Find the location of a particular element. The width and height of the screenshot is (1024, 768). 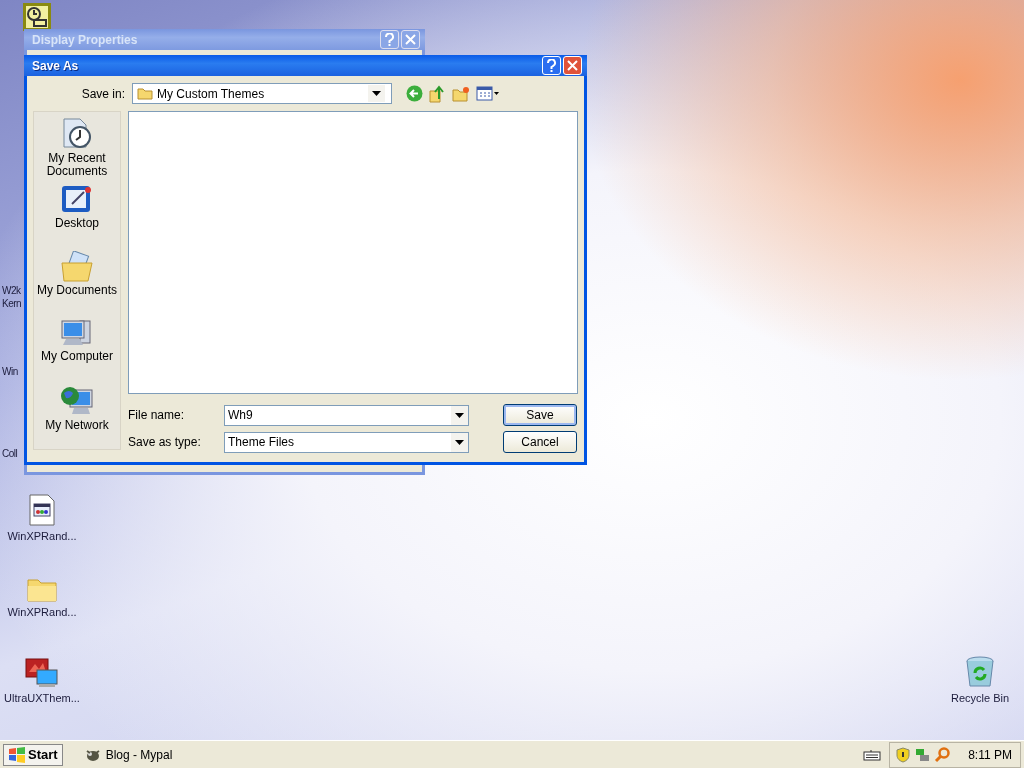

dialog-button: Cancel is located at coordinates (540, 442).